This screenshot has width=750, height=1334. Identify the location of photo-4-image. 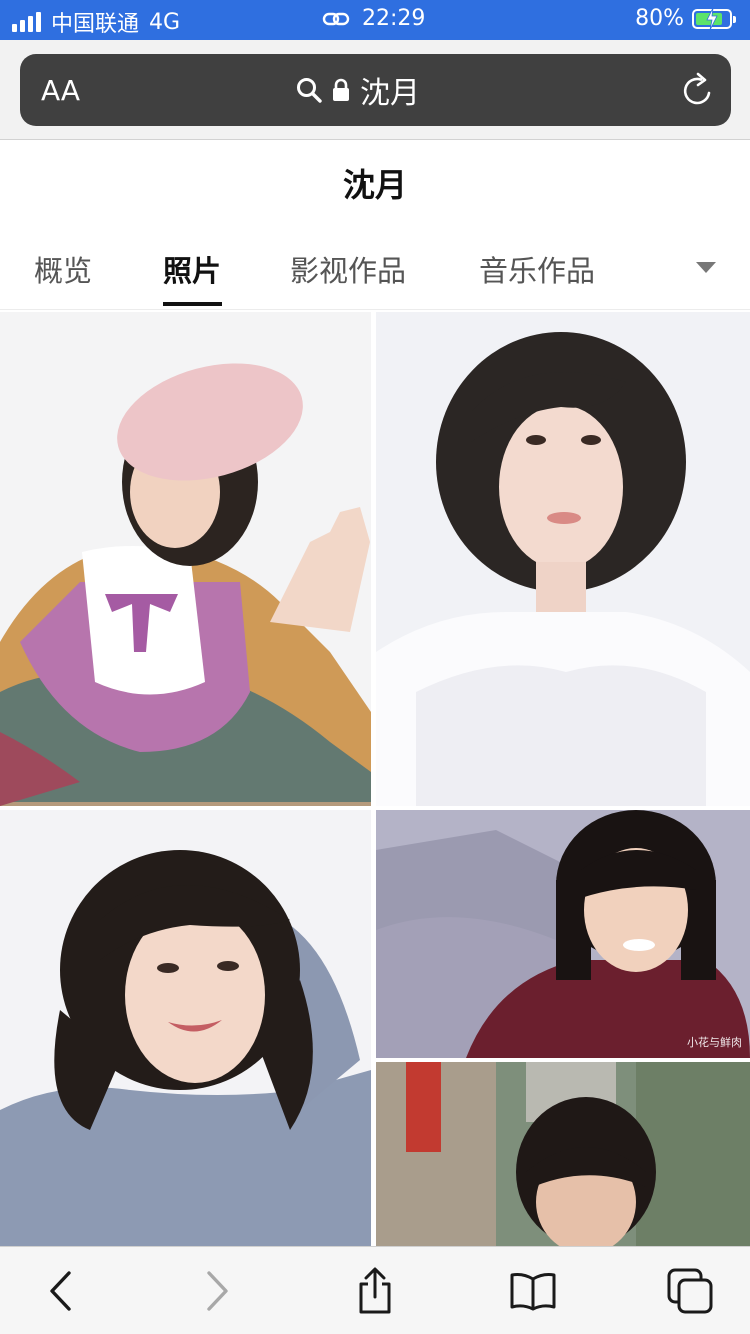
(563, 934).